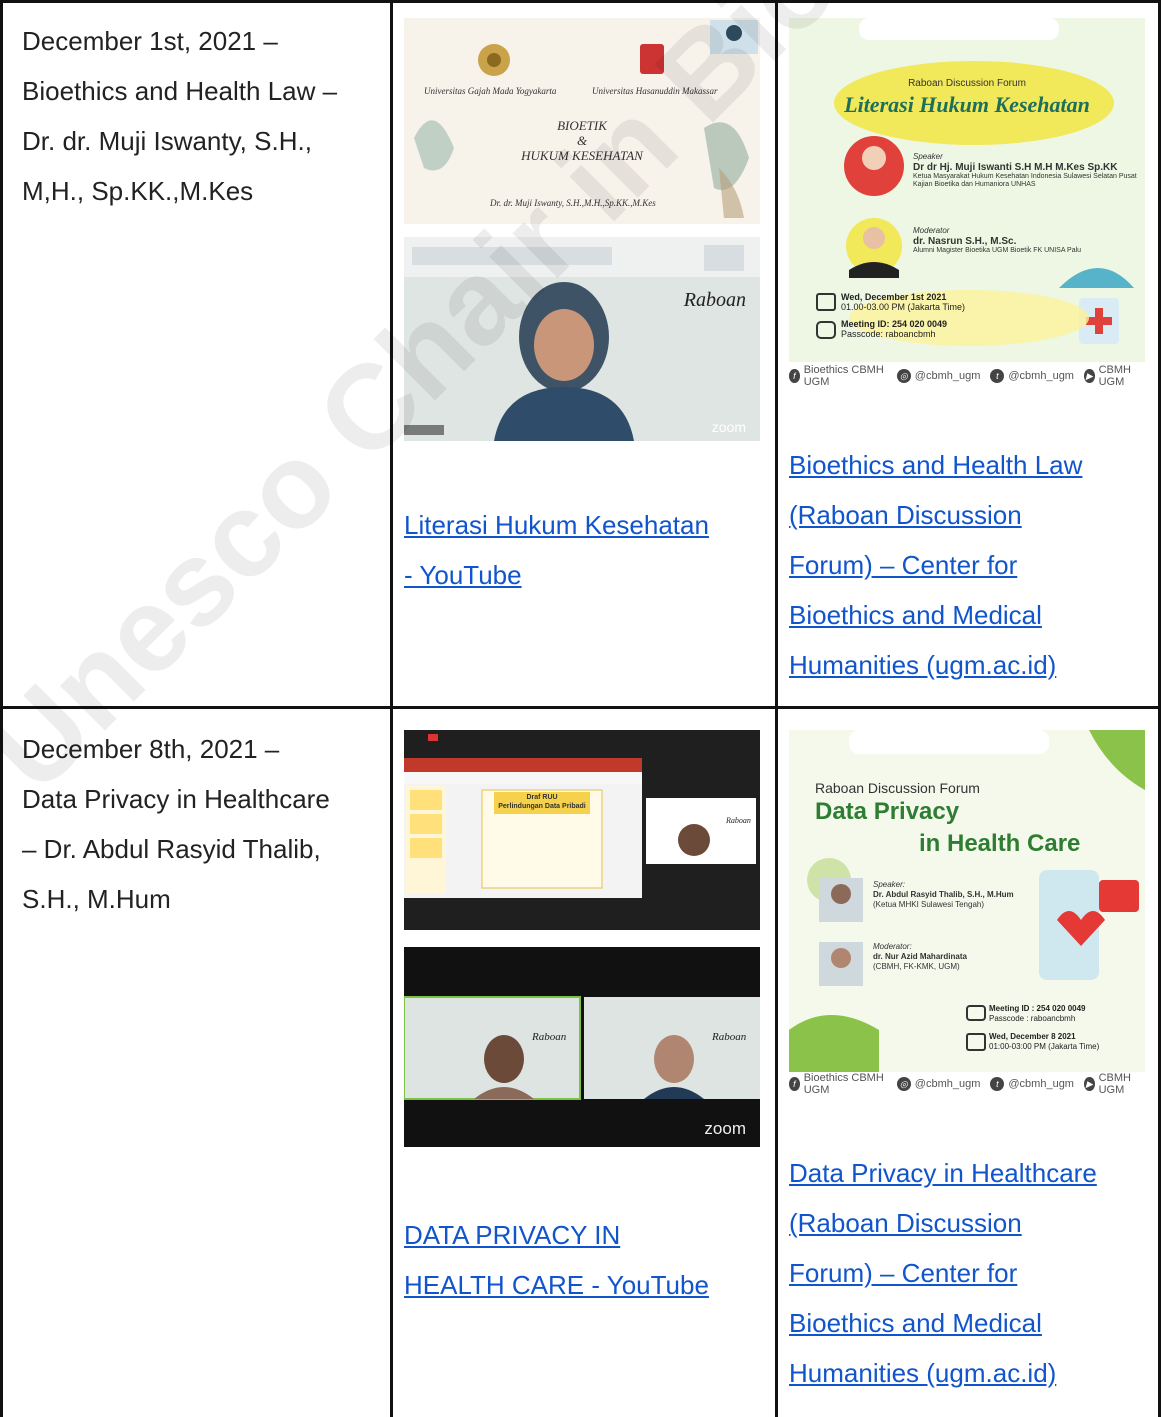 The image size is (1161, 1417). What do you see at coordinates (1044, 1046) in the screenshot?
I see `event-time: 01:00-03:00 PM (Jakarta Time)` at bounding box center [1044, 1046].